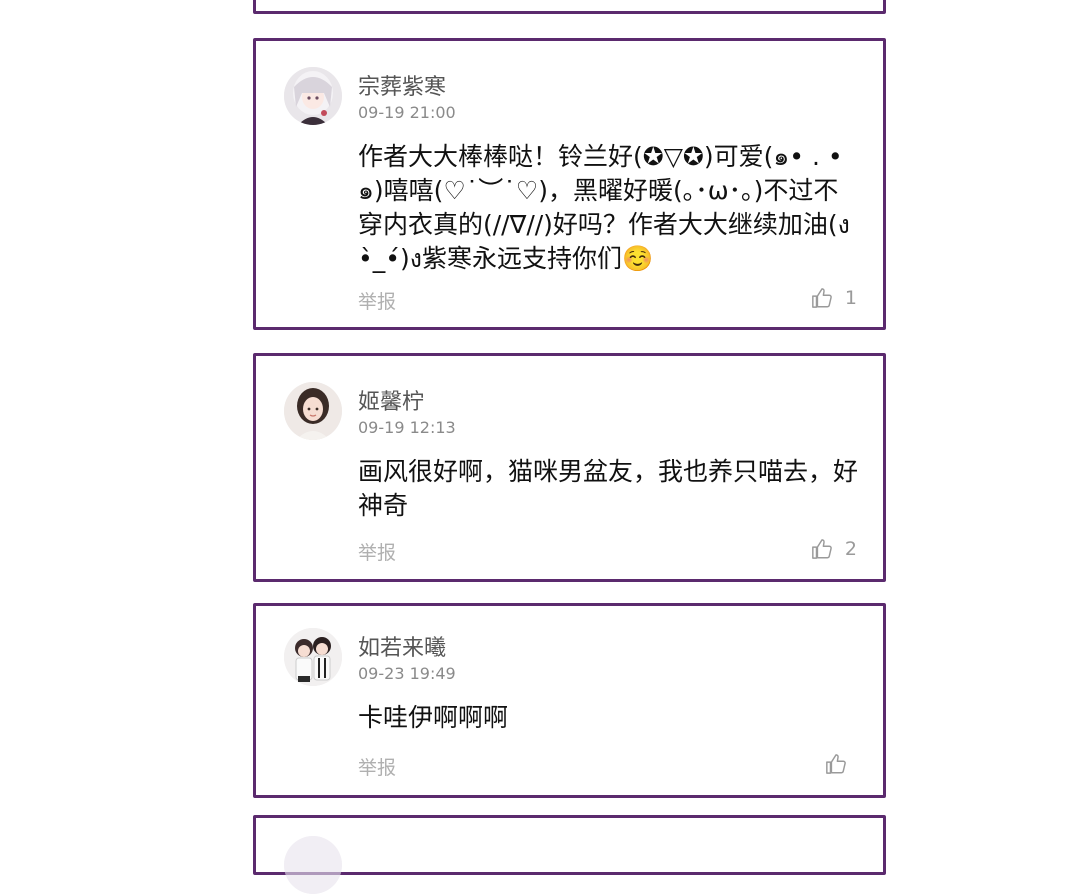 Image resolution: width=1080 pixels, height=894 pixels. I want to click on like-button, so click(836, 764).